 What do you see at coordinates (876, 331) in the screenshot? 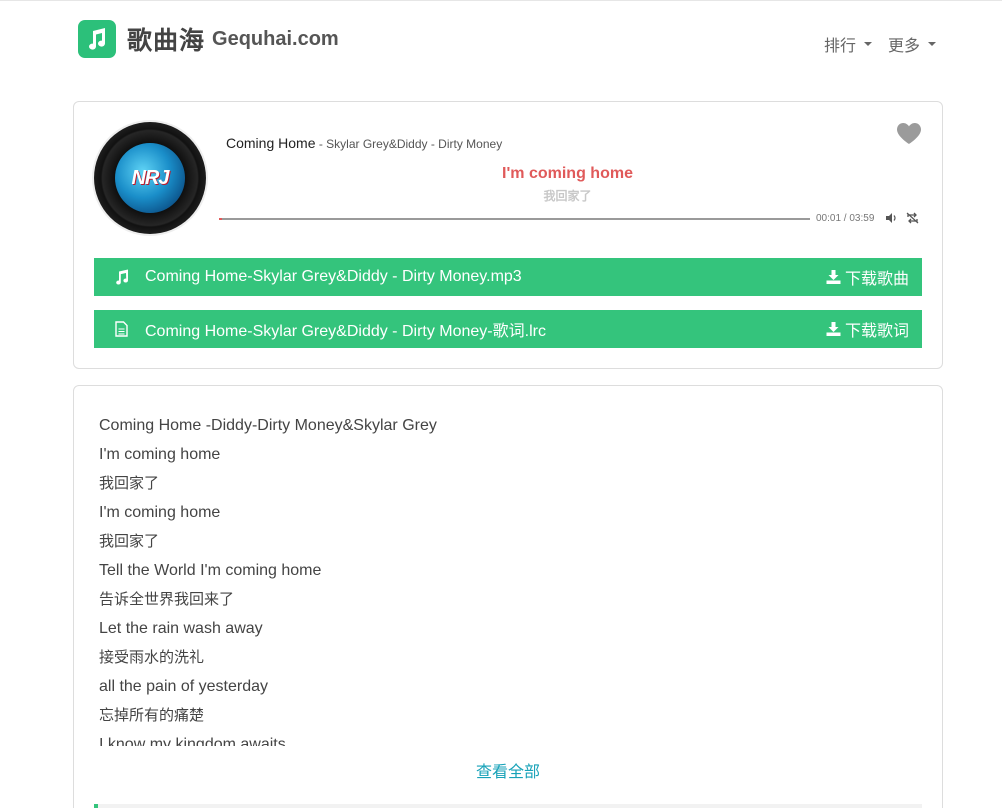
I see `download-lyrics-label: 下载歌词` at bounding box center [876, 331].